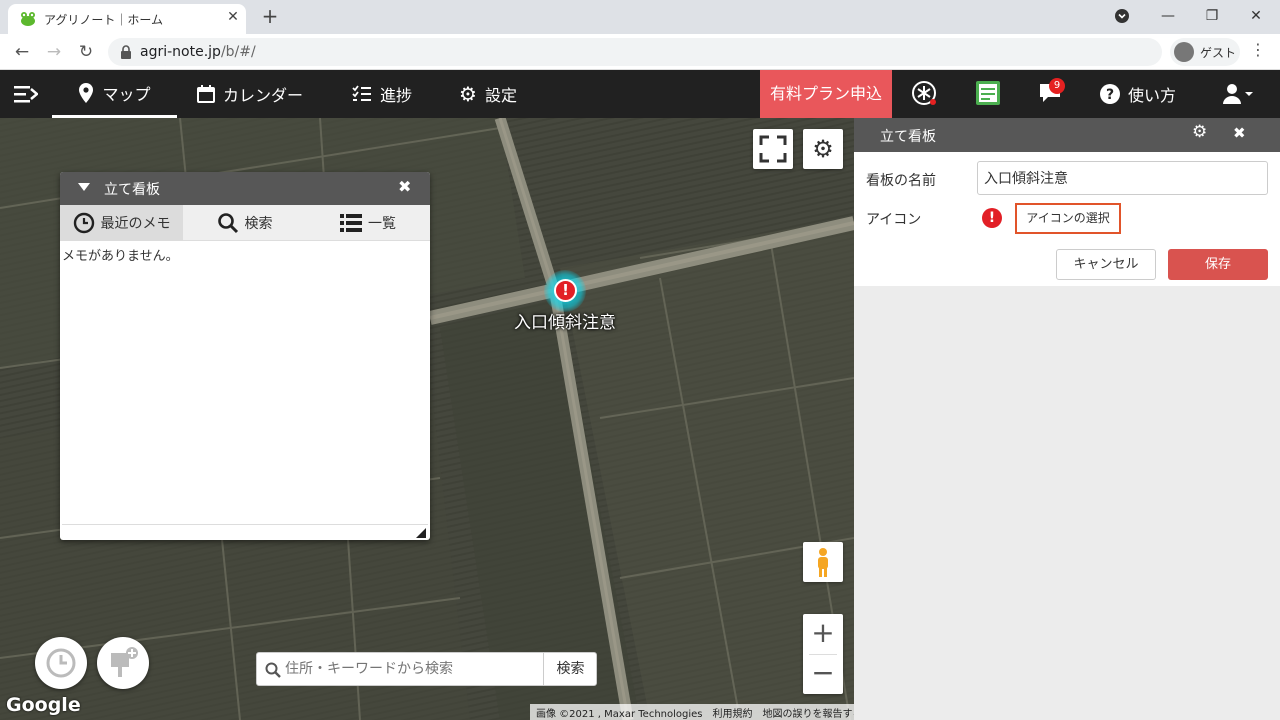  I want to click on profile-button: ゲスト, so click(1205, 52).